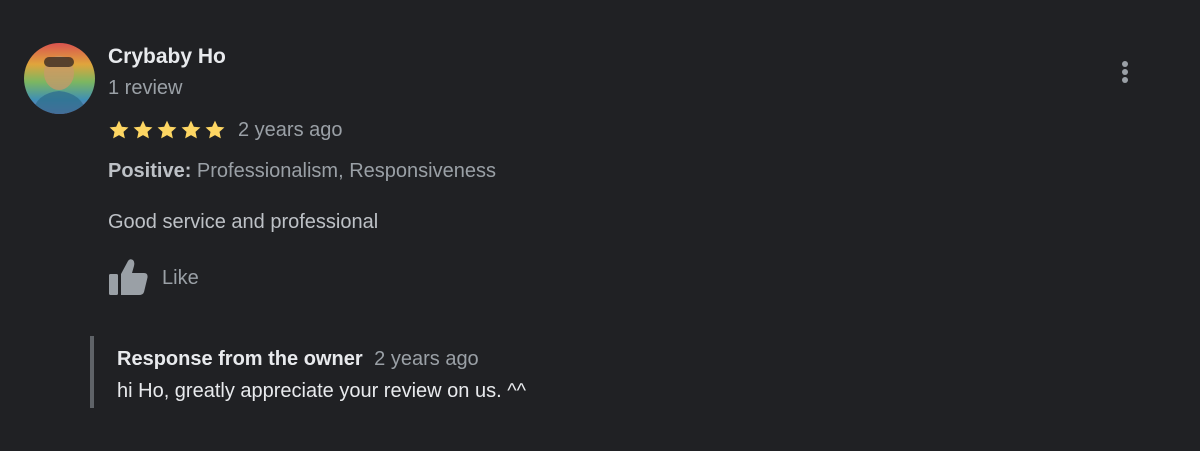  Describe the element at coordinates (128, 278) in the screenshot. I see `thumb-up-icon` at that location.